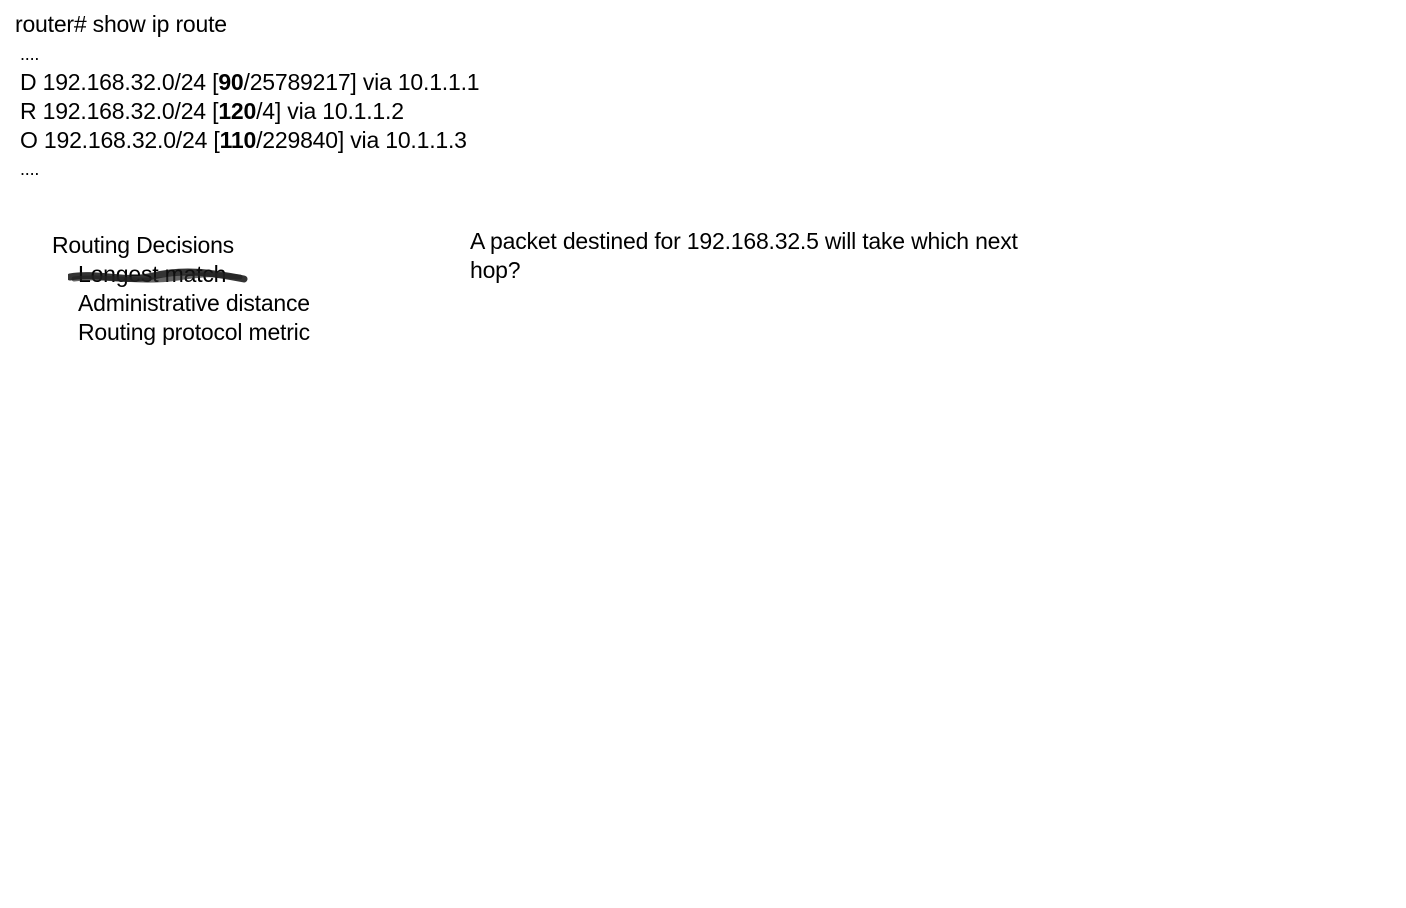 The width and height of the screenshot is (1406, 908). What do you see at coordinates (143, 245) in the screenshot?
I see `routing-decisions-title: Routing Decisions` at bounding box center [143, 245].